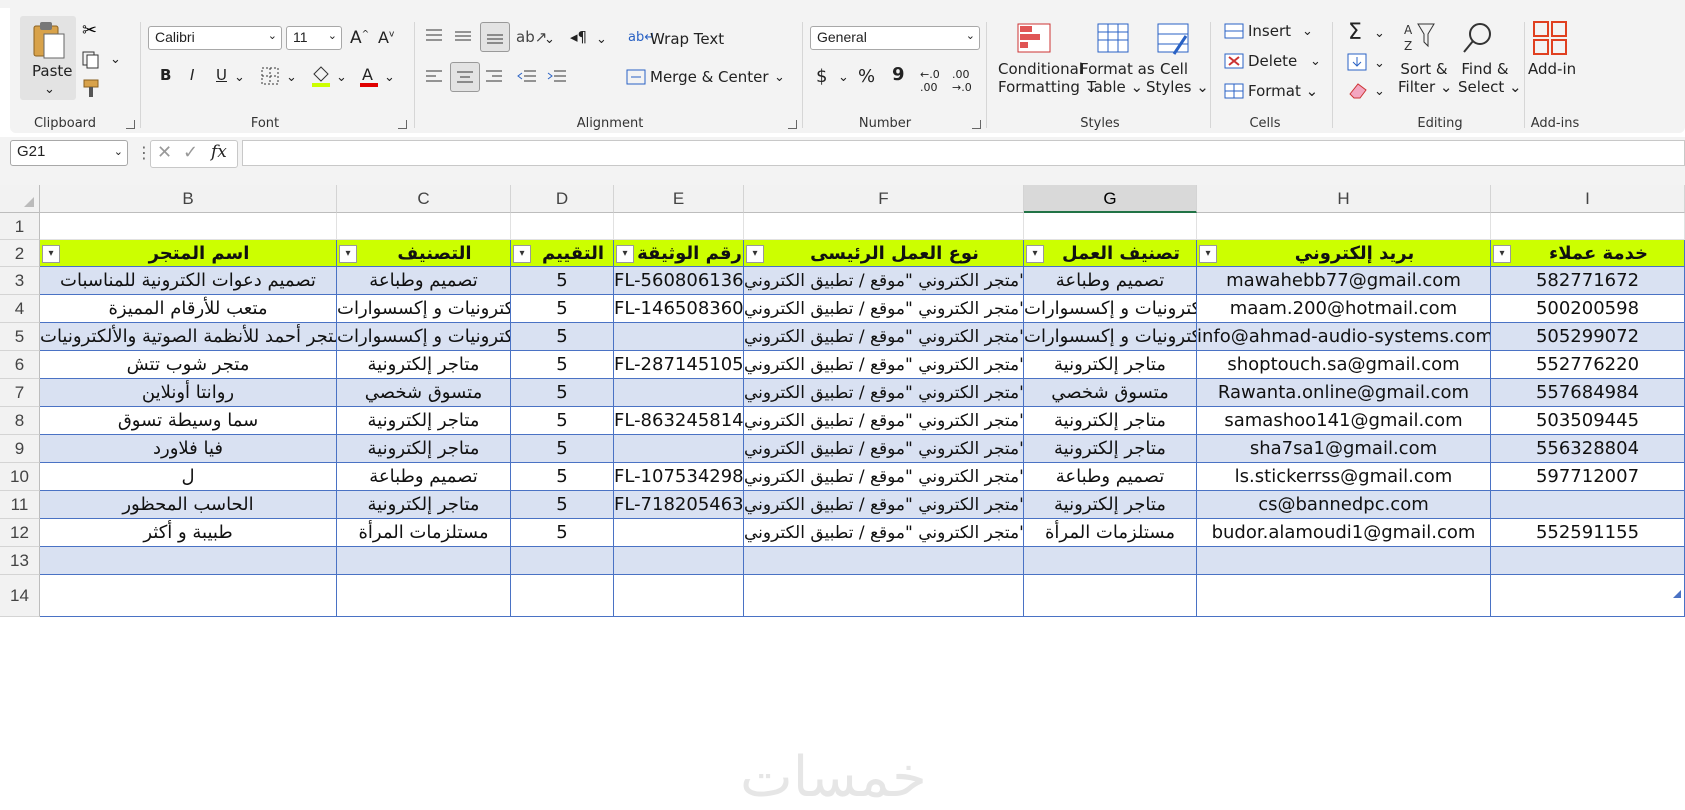 Image resolution: width=1685 pixels, height=810 pixels. What do you see at coordinates (20, 596) in the screenshot?
I see `row-header-14: 14` at bounding box center [20, 596].